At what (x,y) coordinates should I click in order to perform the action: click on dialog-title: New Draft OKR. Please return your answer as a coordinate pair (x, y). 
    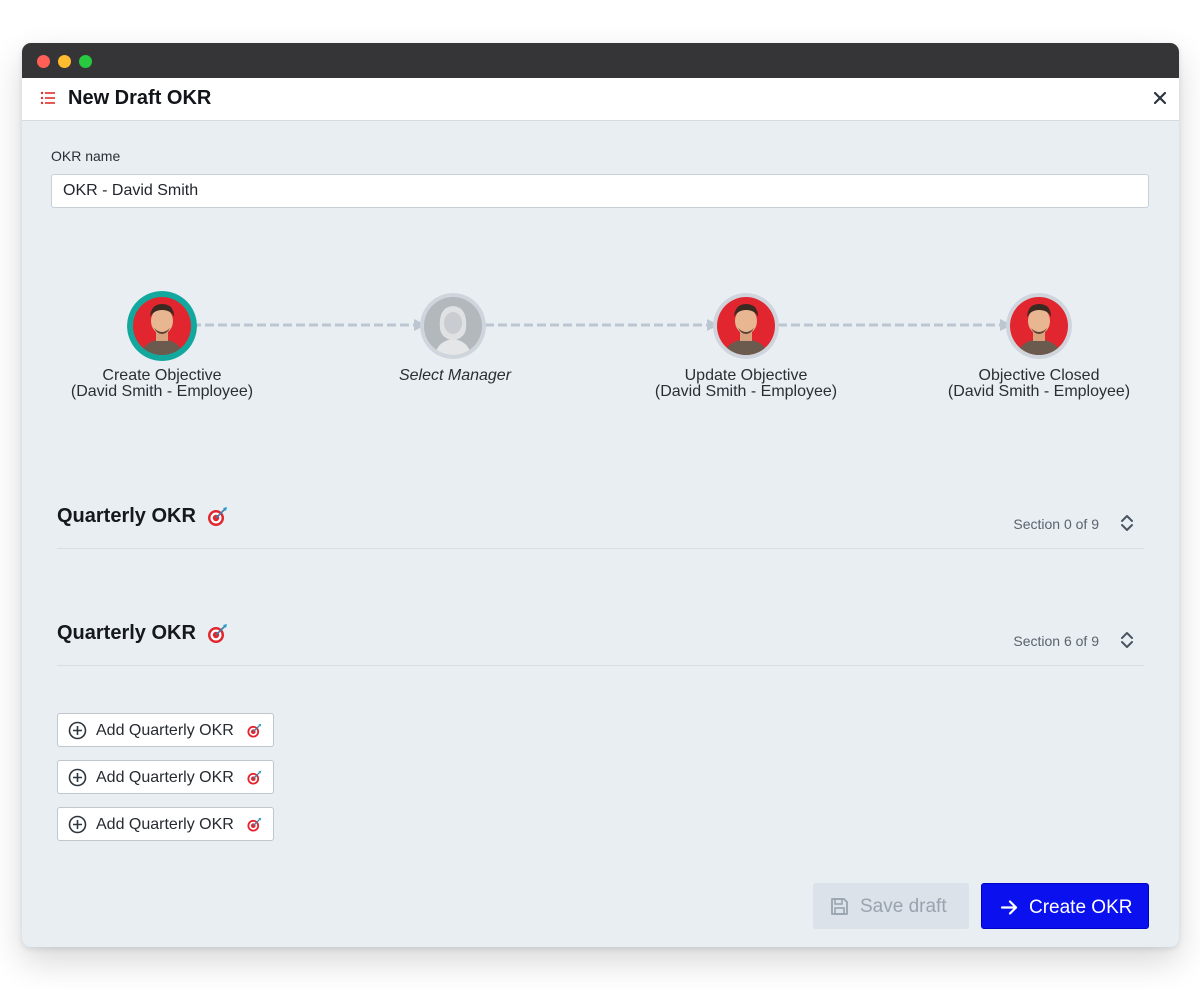
    Looking at the image, I should click on (140, 98).